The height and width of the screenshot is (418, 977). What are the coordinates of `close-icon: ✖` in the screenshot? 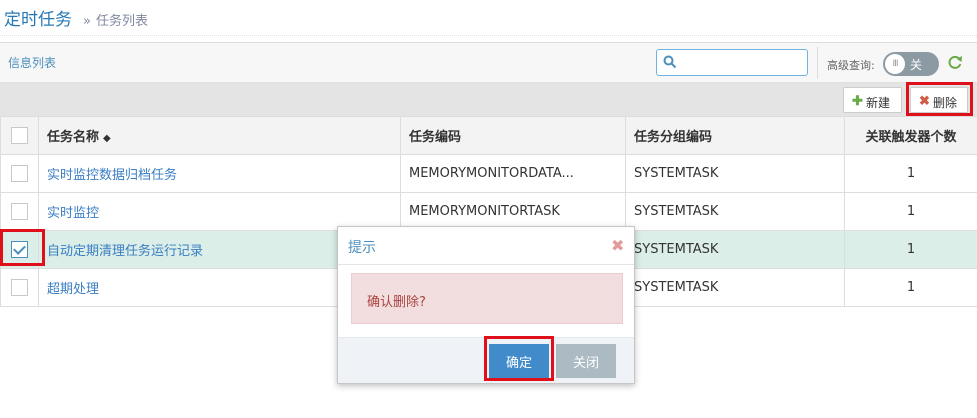 It's located at (617, 245).